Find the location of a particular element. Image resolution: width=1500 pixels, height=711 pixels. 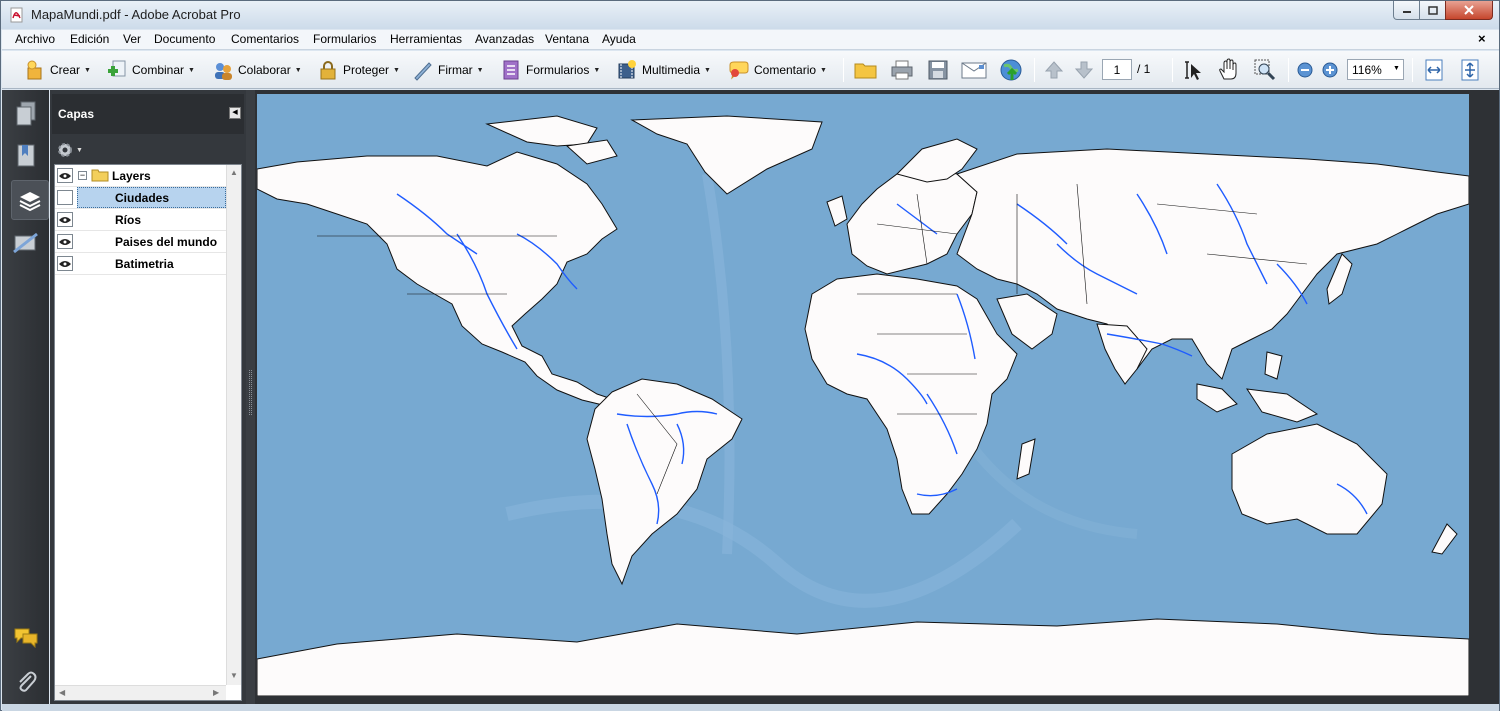

layers-horizontal-scrollbar: ◀ ▶ is located at coordinates (140, 692).